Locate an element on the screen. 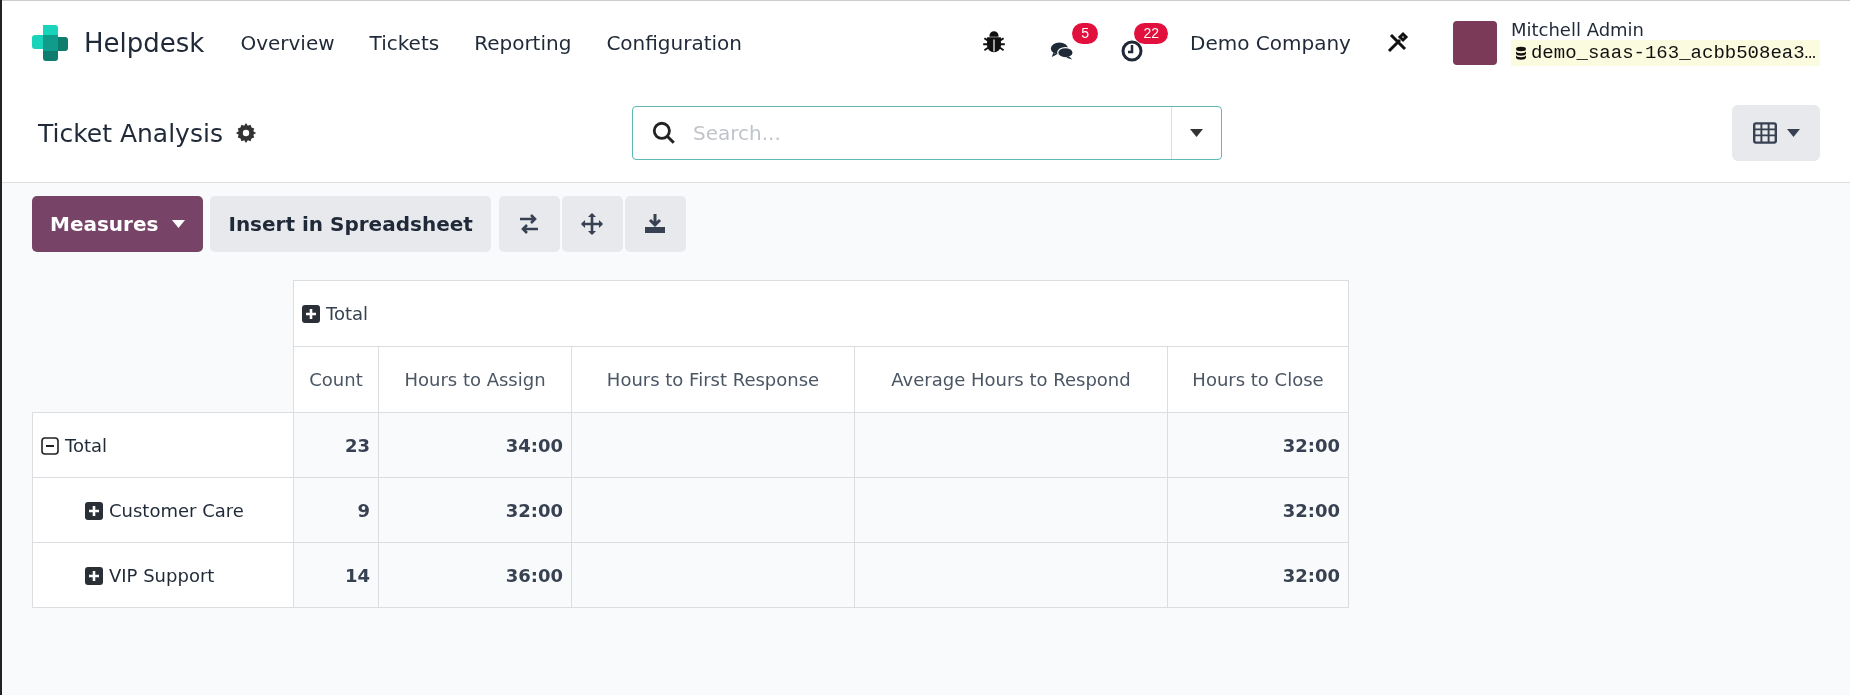 This screenshot has height=695, width=1850. table-cell: 14 is located at coordinates (336, 575).